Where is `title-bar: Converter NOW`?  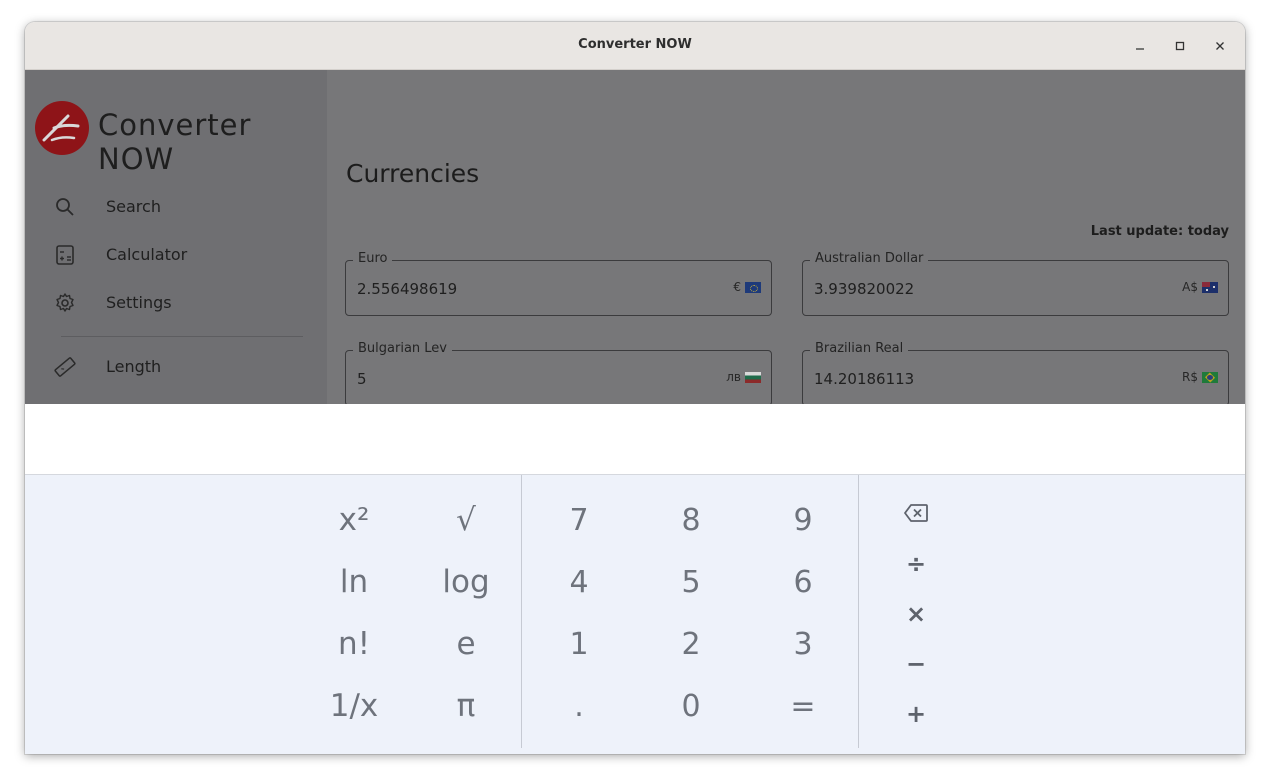
title-bar: Converter NOW is located at coordinates (635, 46).